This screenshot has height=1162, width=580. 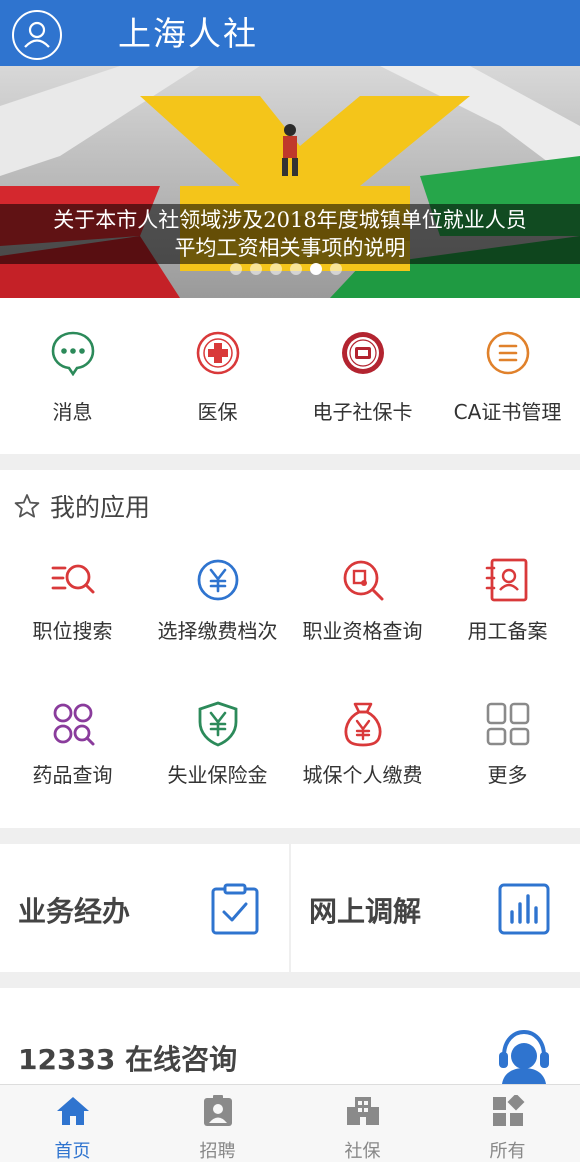 I want to click on app-label: 城保个人缴费, so click(x=362, y=775).